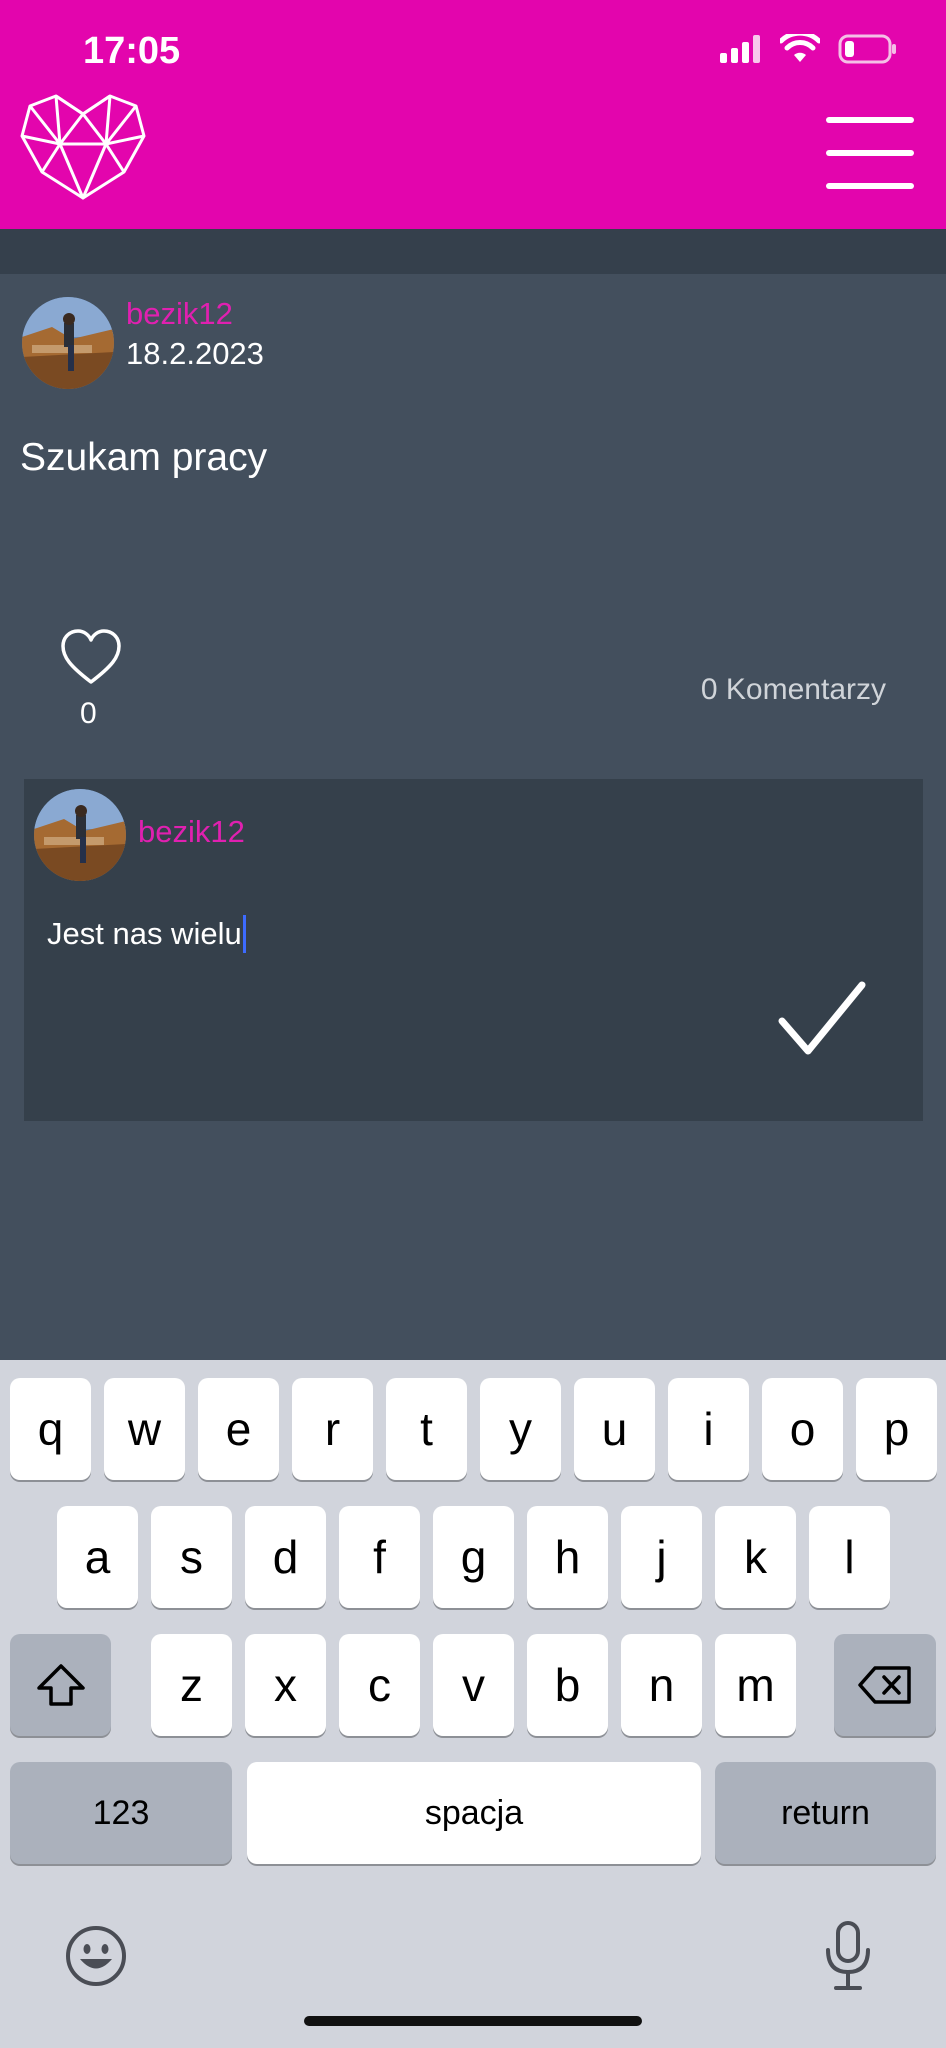 The width and height of the screenshot is (946, 2048). What do you see at coordinates (191, 1557) in the screenshot?
I see `key: s` at bounding box center [191, 1557].